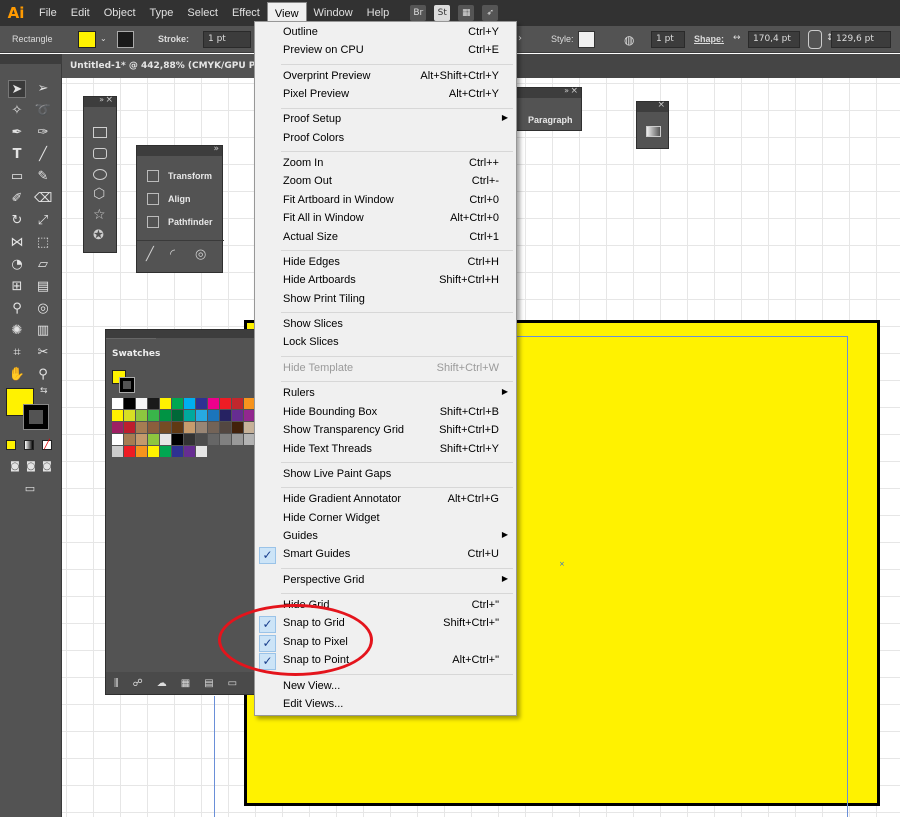 This screenshot has width=900, height=817. I want to click on symbol-sprayer-tool-icon: ✺, so click(17, 331).